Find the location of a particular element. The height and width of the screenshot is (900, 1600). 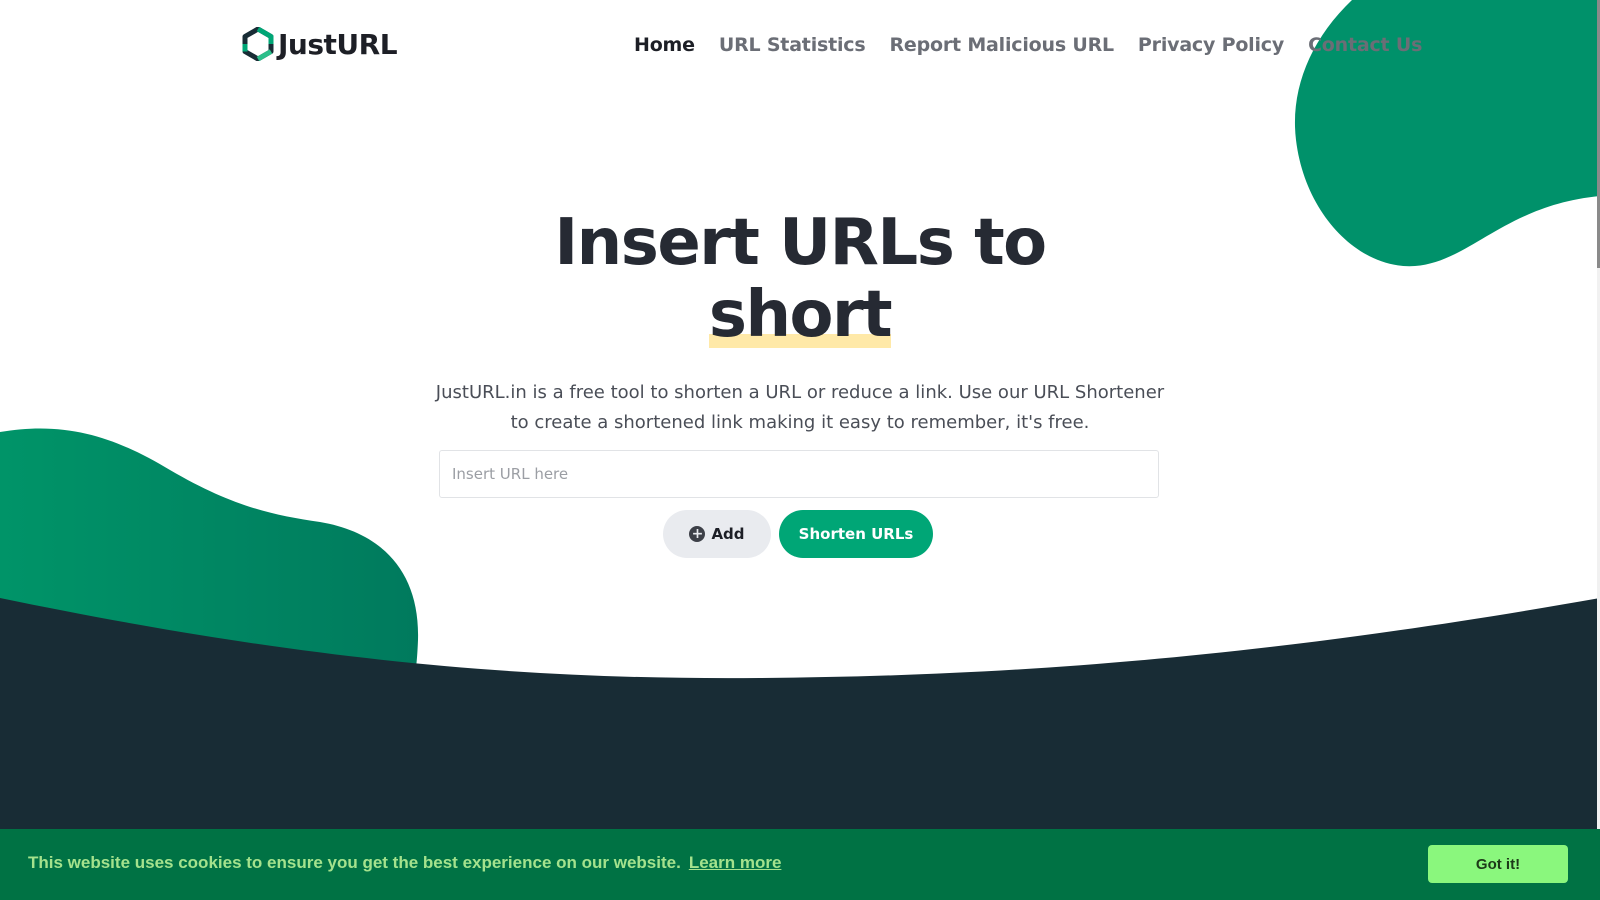

hero-title: Insert URLs to short is located at coordinates (800, 279).